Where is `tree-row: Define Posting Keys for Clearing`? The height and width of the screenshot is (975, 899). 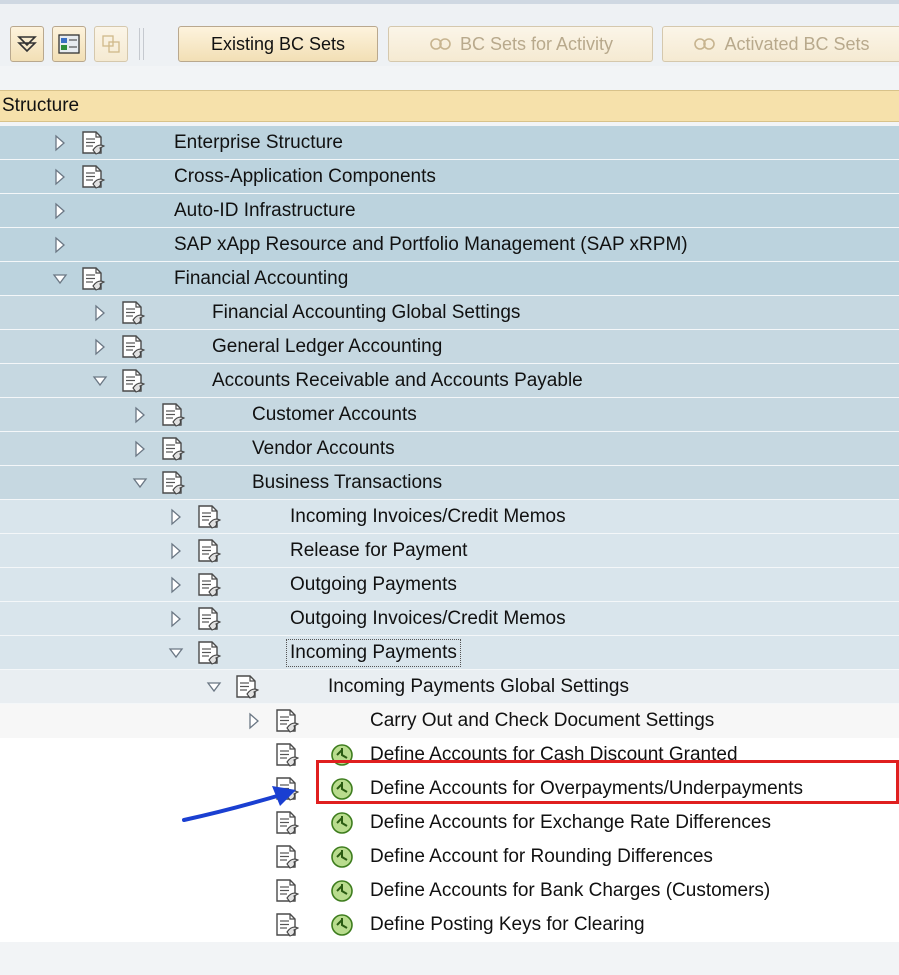 tree-row: Define Posting Keys for Clearing is located at coordinates (449, 925).